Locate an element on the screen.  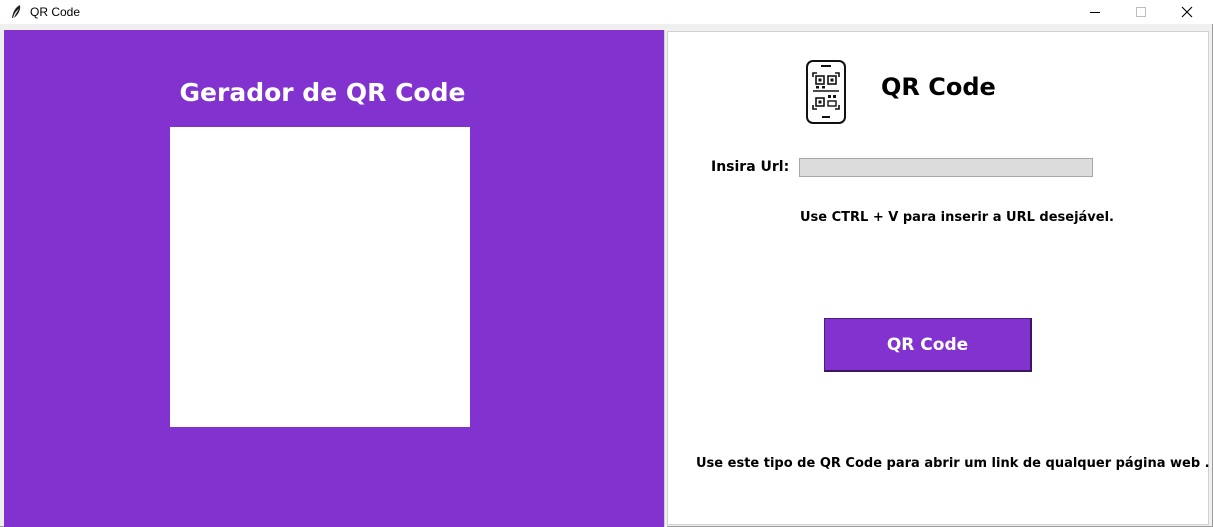
url-label: Insira Url: is located at coordinates (750, 167).